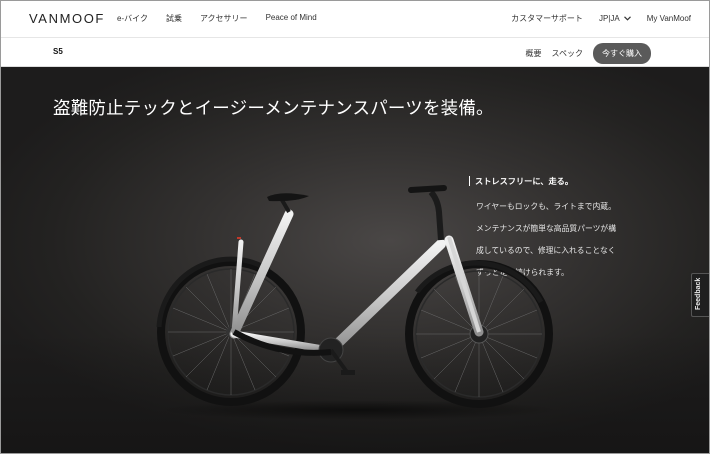 This screenshot has width=710, height=454. I want to click on nav-item-test-ride: 試乗, so click(174, 18).